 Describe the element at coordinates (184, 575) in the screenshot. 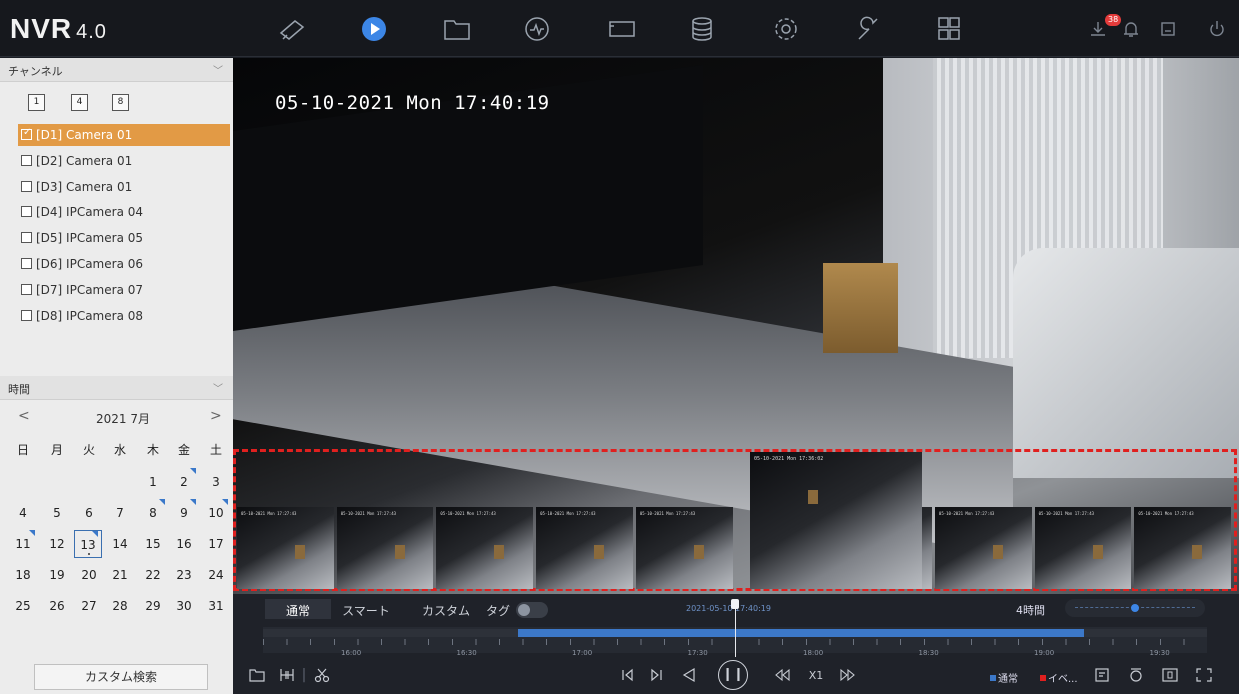

I see `calendar-day: 23` at that location.